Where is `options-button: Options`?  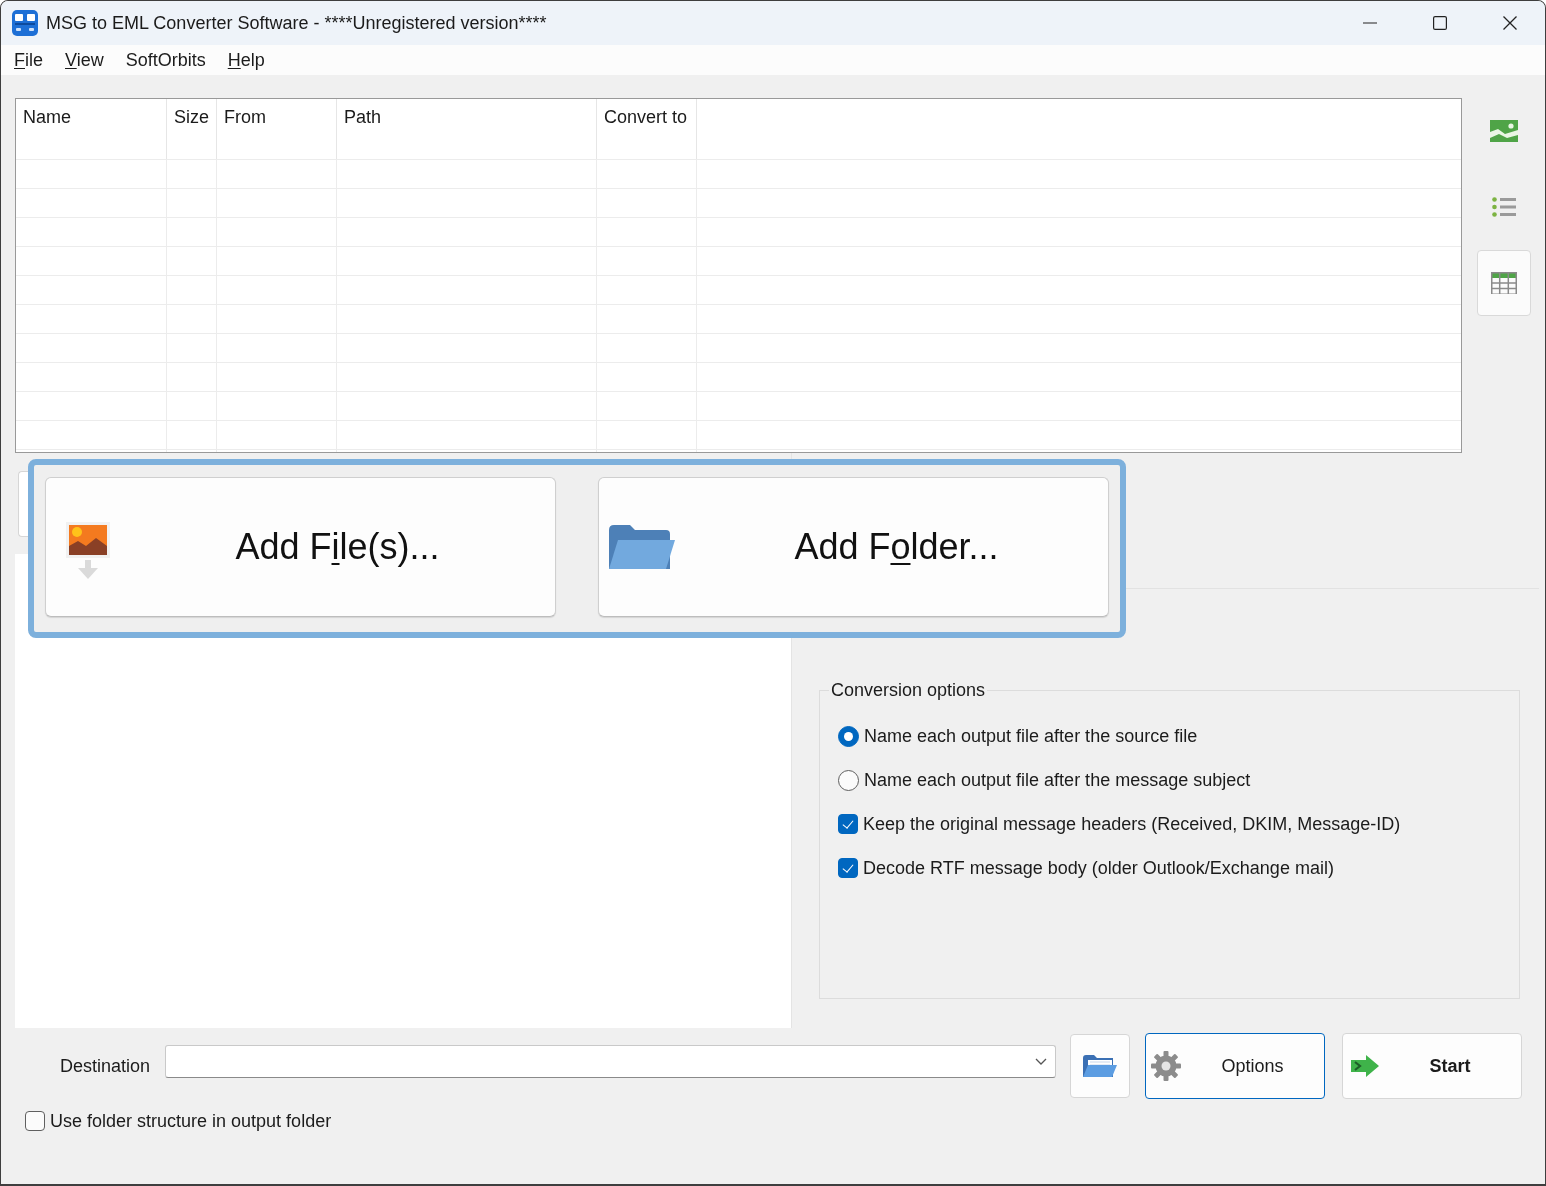
options-button: Options is located at coordinates (1235, 1066).